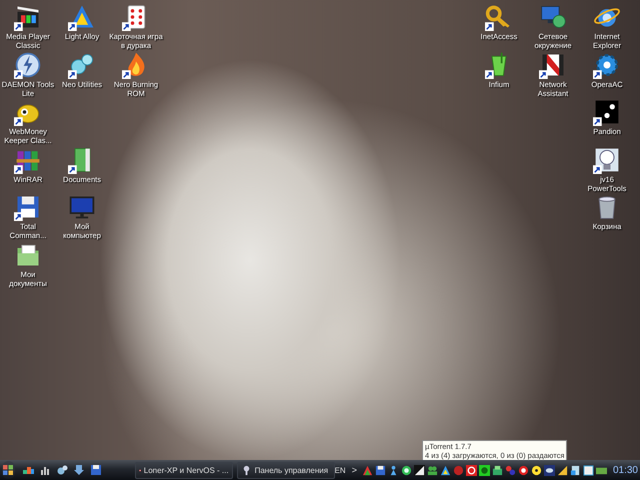  I want to click on signal-icon, so click(419, 470).